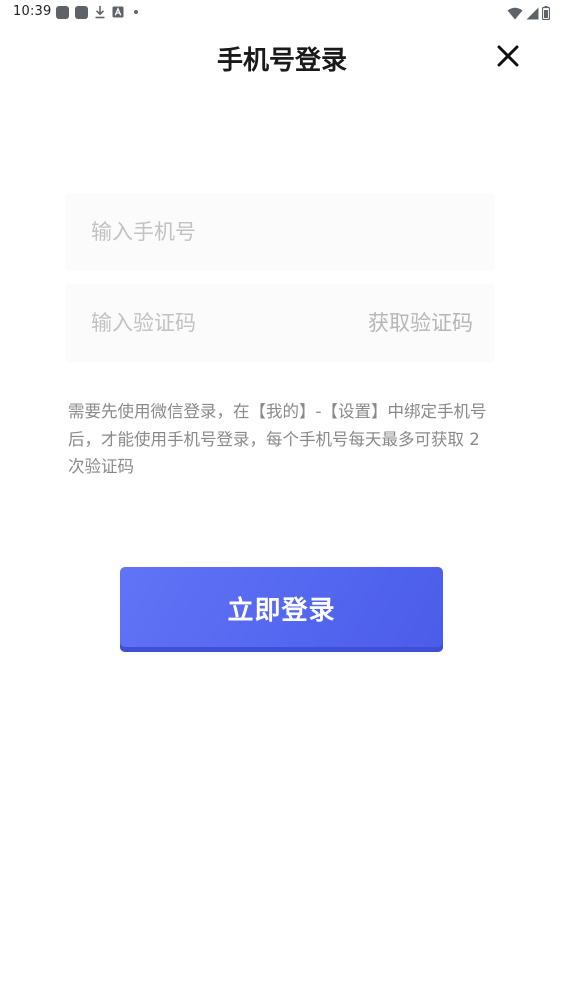 Image resolution: width=564 pixels, height=1004 pixels. Describe the element at coordinates (118, 12) in the screenshot. I see `a-icon` at that location.